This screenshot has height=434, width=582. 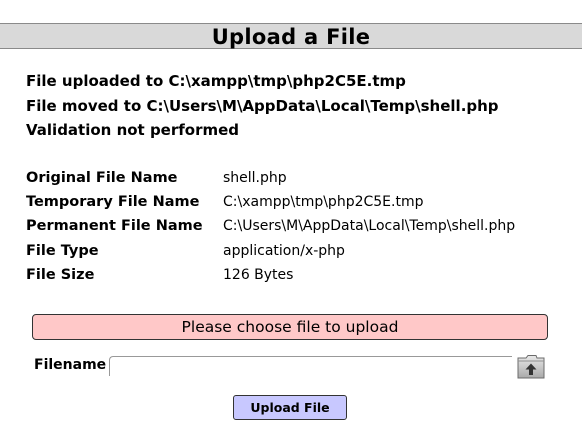 I want to click on filename-input, so click(x=310, y=366).